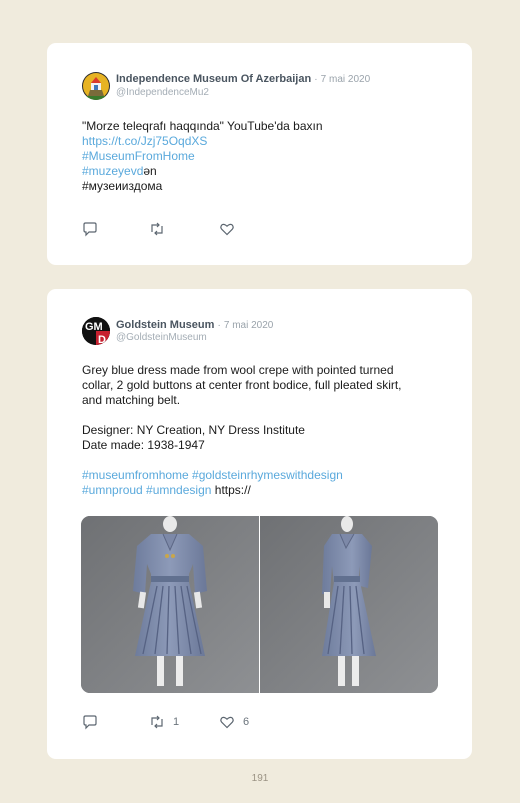 Image resolution: width=520 pixels, height=803 pixels. Describe the element at coordinates (164, 722) in the screenshot. I see `retweet-button: 1` at that location.